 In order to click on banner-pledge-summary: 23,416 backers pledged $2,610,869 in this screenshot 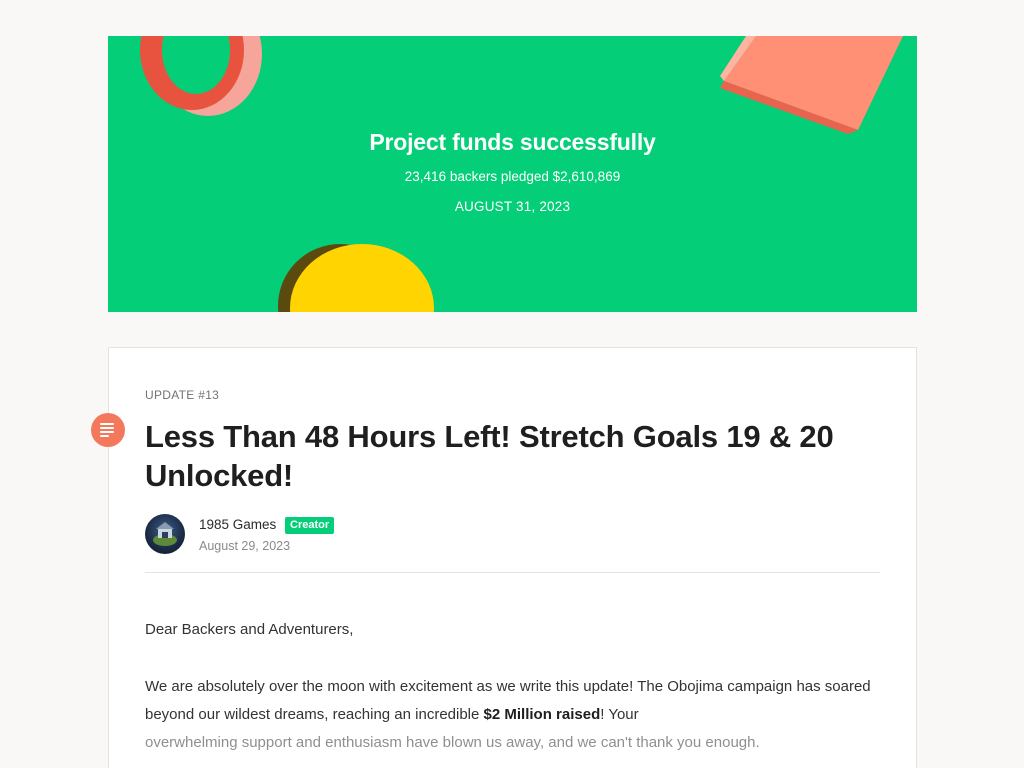, I will do `click(512, 176)`.